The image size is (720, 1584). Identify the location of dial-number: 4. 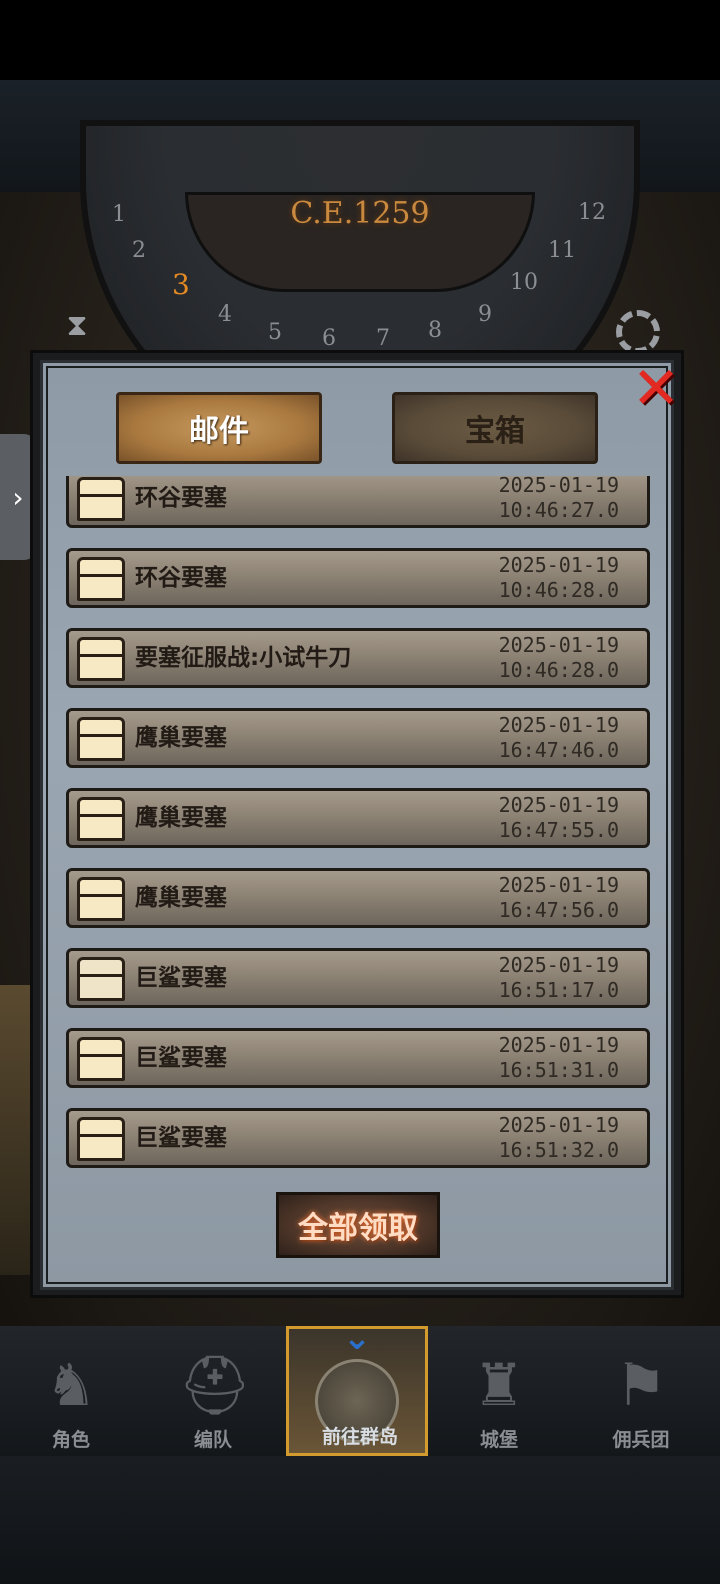
(225, 314).